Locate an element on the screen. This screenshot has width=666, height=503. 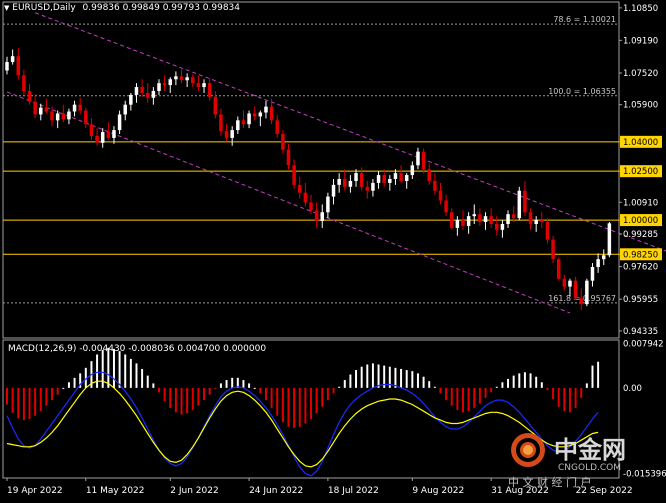
price-tick-label: 0.95955 is located at coordinates (640, 300).